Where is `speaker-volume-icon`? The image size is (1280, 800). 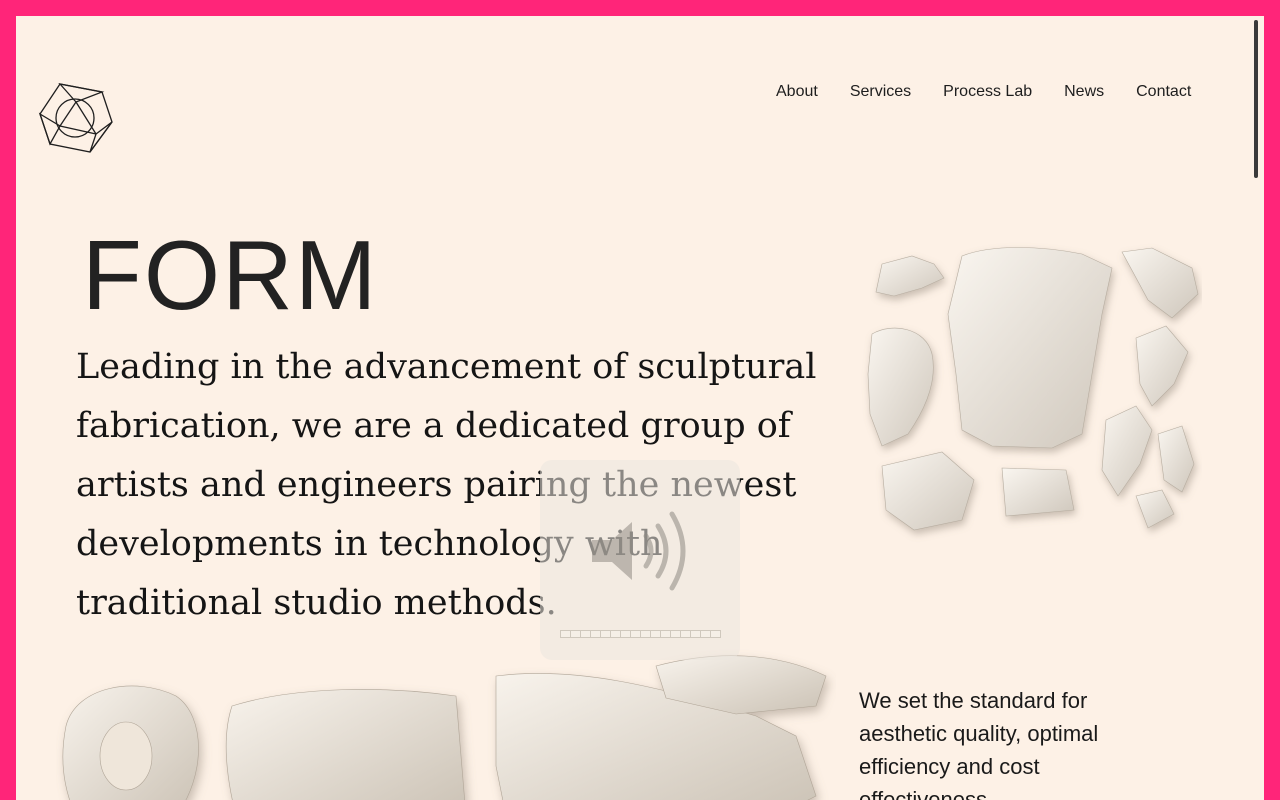 speaker-volume-icon is located at coordinates (639, 551).